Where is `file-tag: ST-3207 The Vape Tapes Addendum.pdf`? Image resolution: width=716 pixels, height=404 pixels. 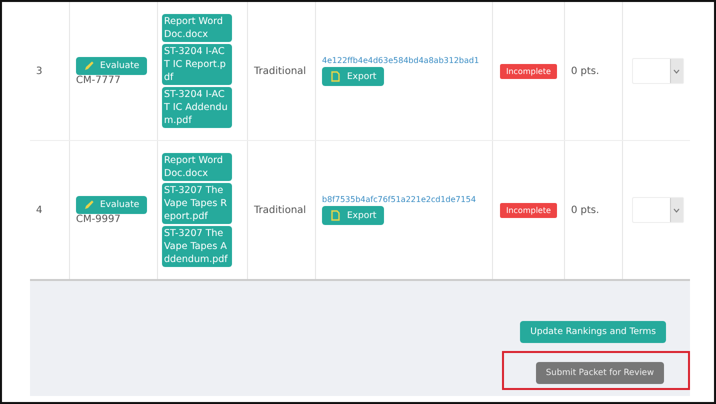
file-tag: ST-3207 The Vape Tapes Addendum.pdf is located at coordinates (197, 246).